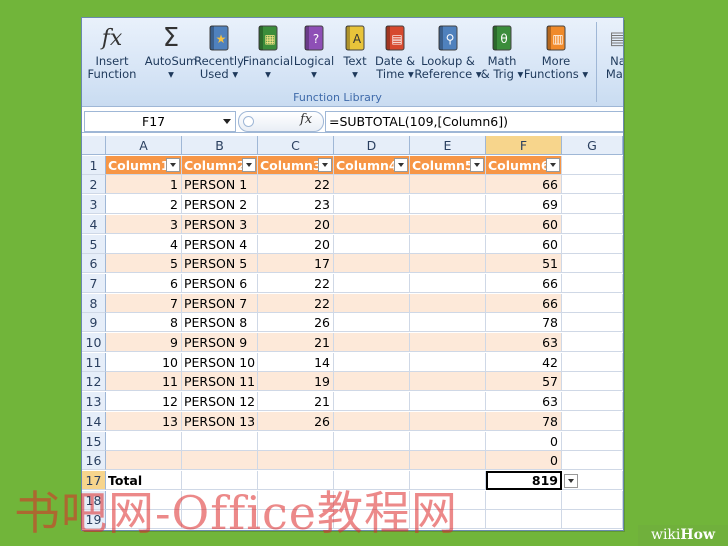 The image size is (728, 546). I want to click on cell: 26, so click(296, 323).